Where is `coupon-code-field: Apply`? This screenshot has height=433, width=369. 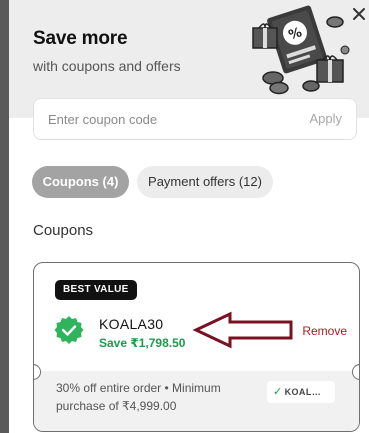
coupon-code-field: Apply is located at coordinates (195, 119).